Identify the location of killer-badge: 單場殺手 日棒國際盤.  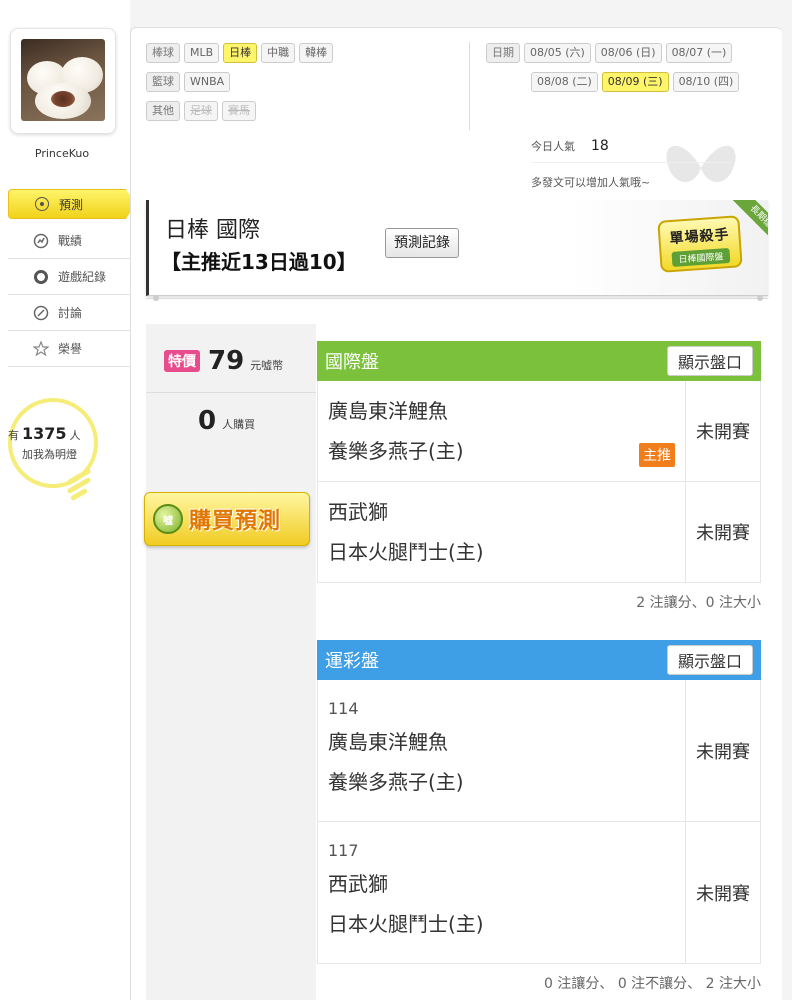
(700, 244).